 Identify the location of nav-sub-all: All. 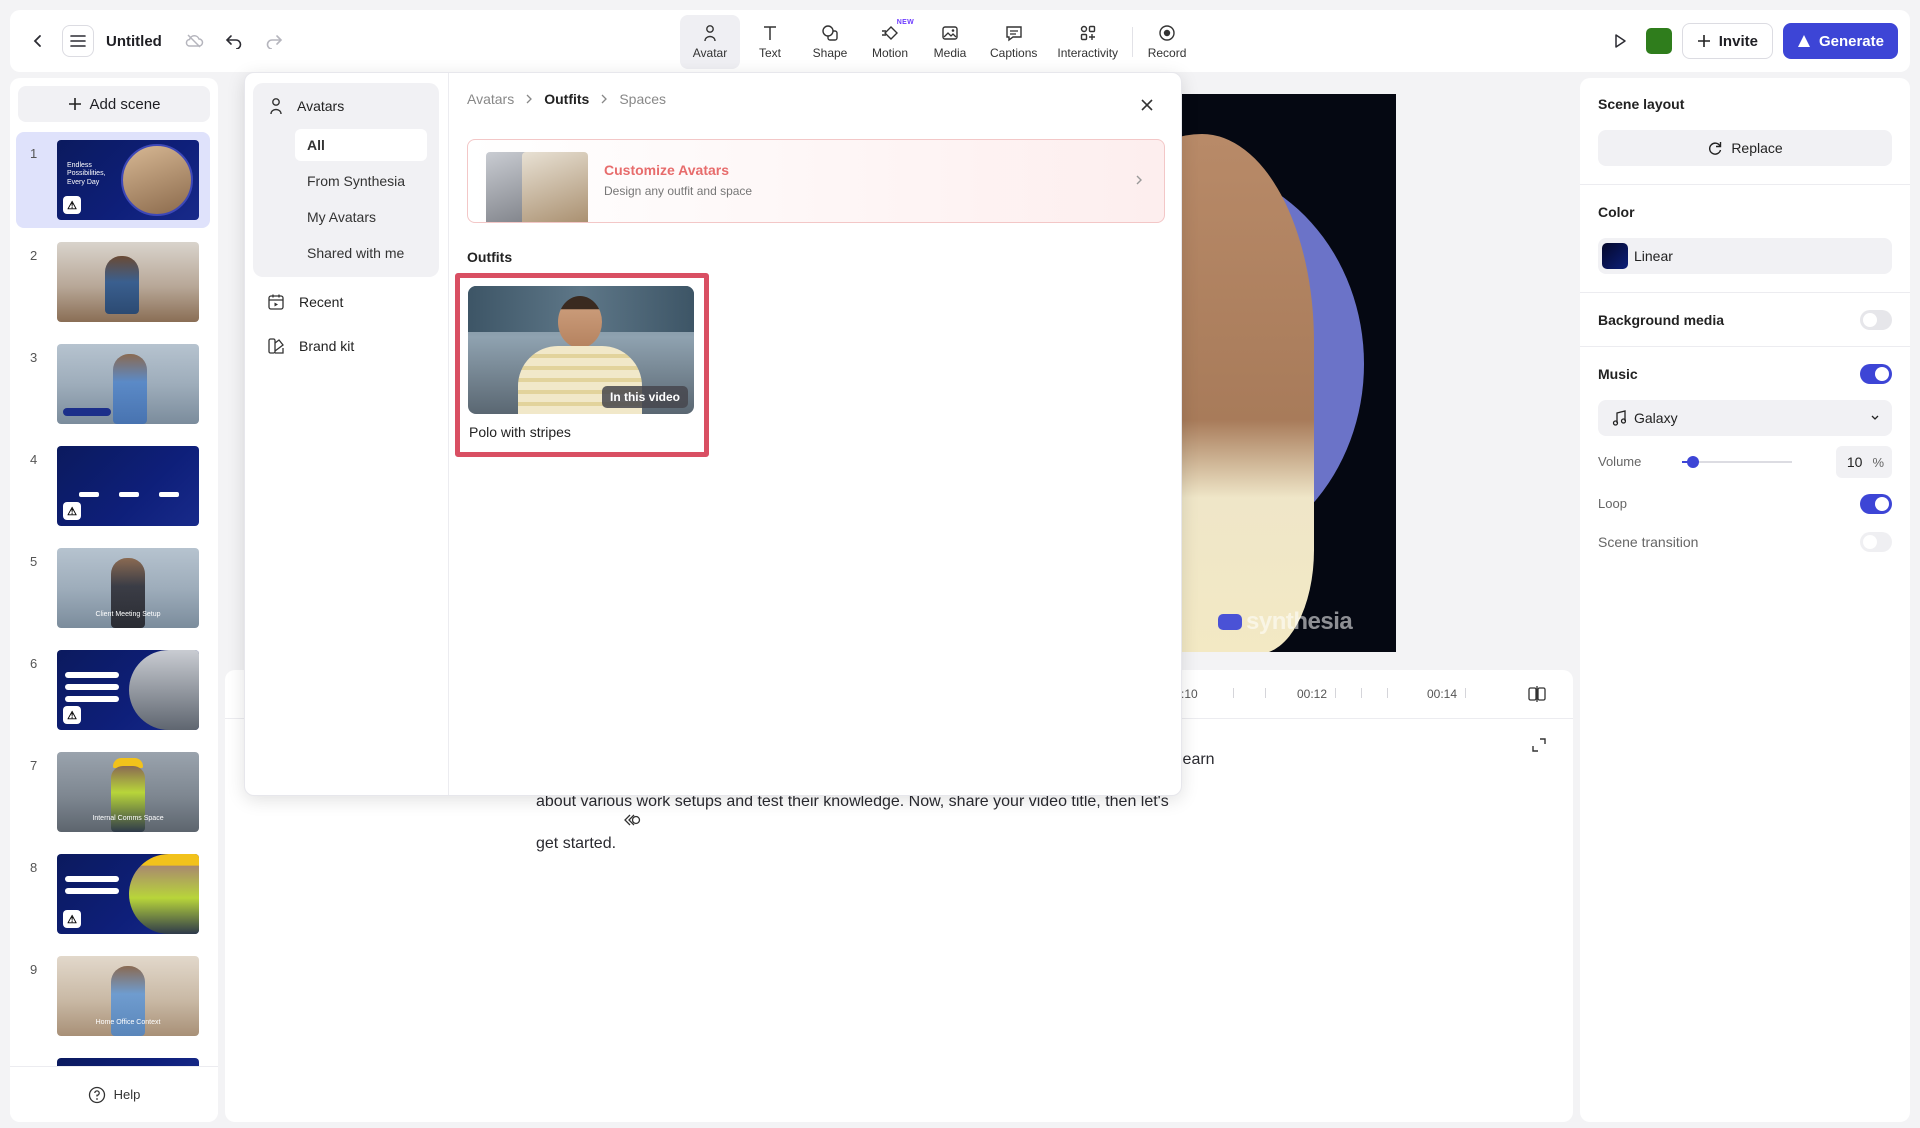
(361, 145).